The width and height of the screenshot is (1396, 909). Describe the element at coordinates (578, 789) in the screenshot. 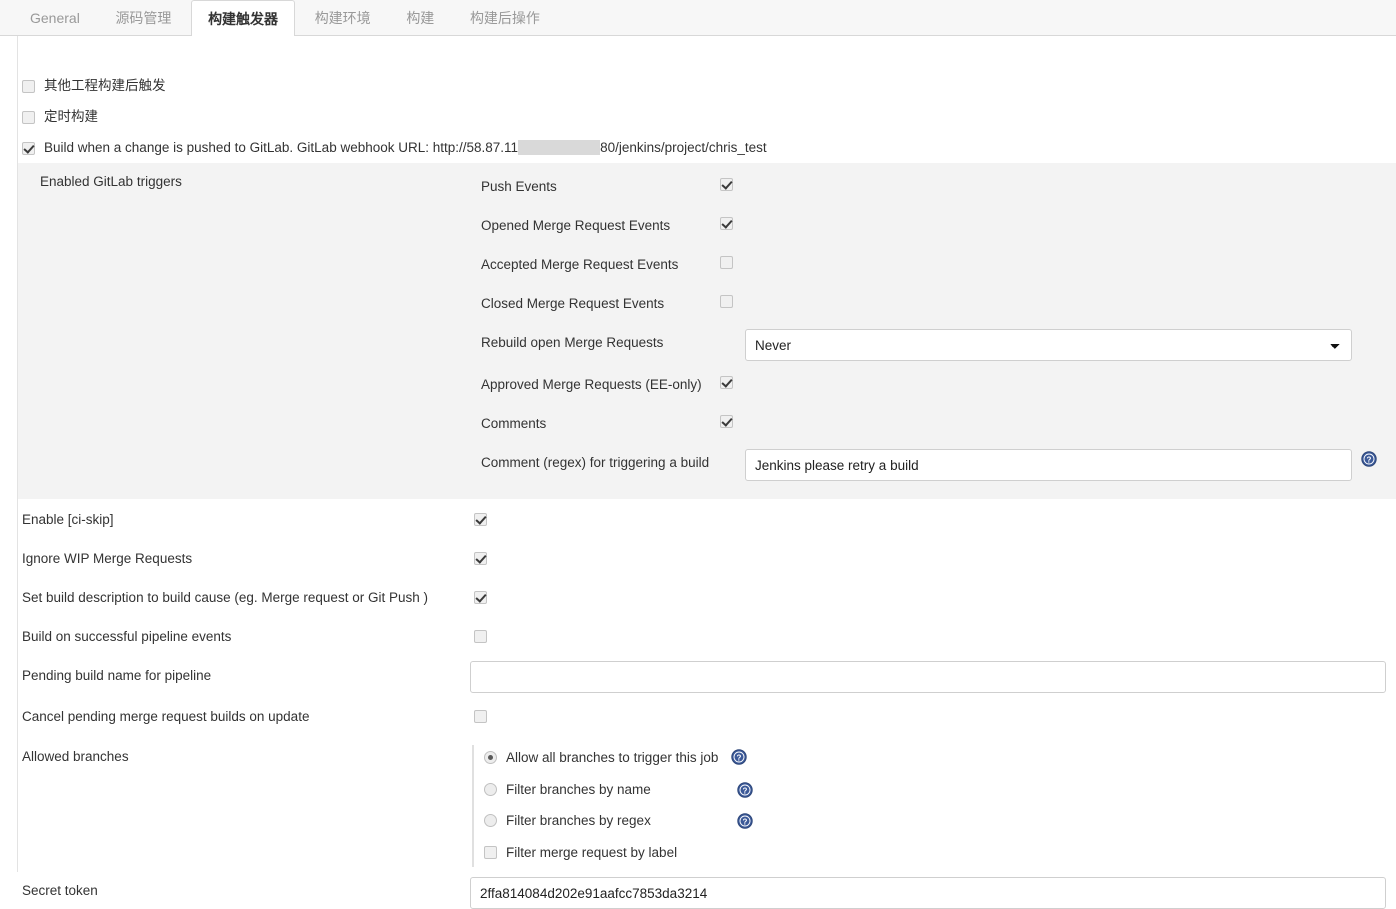

I see `label-filter-branches-by-name: Filter branches by name` at that location.